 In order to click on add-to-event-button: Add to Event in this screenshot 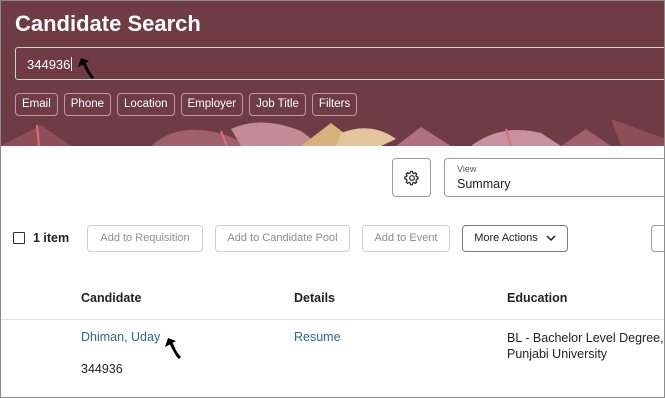, I will do `click(406, 238)`.